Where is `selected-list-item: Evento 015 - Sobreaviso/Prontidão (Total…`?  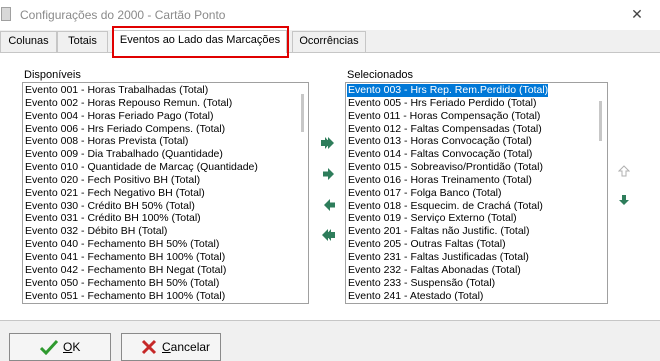 selected-list-item: Evento 015 - Sobreaviso/Prontidão (Total… is located at coordinates (447, 167).